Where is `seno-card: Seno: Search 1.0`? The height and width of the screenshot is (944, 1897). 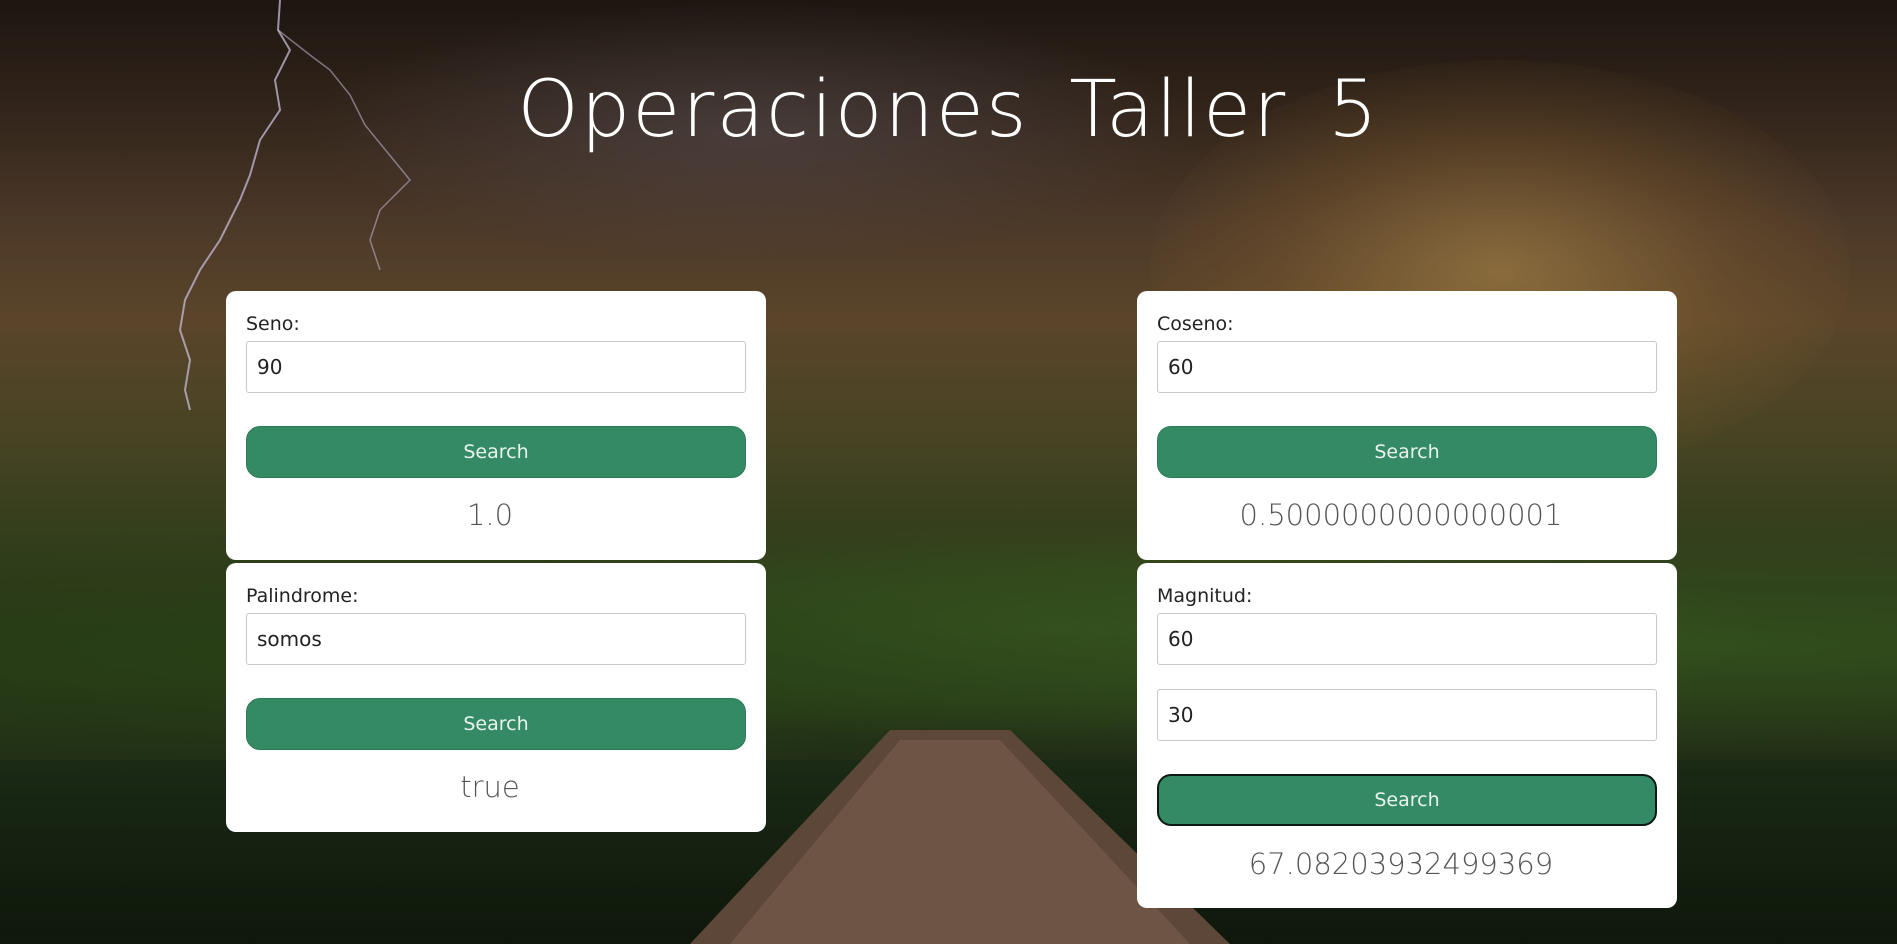 seno-card: Seno: Search 1.0 is located at coordinates (496, 425).